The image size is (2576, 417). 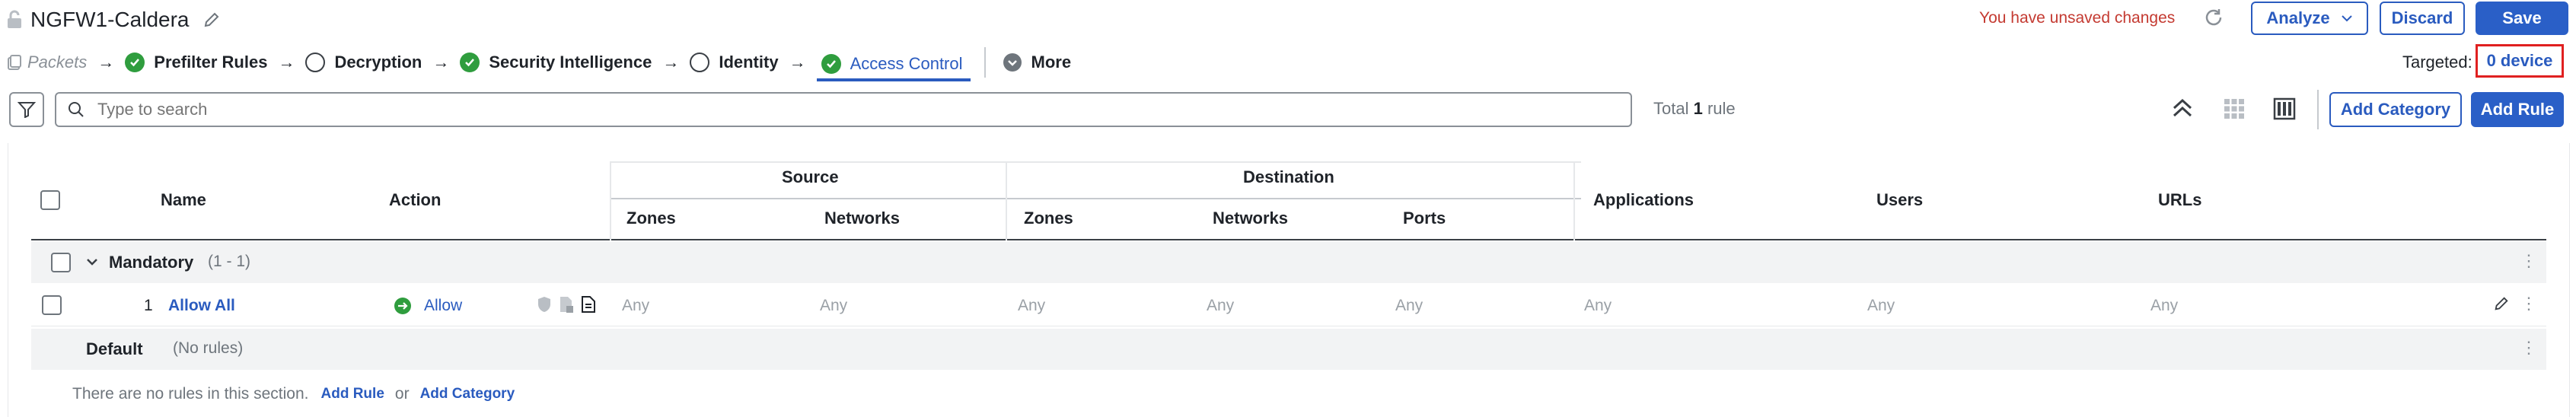 I want to click on analyze-label: Analyze, so click(x=2298, y=17).